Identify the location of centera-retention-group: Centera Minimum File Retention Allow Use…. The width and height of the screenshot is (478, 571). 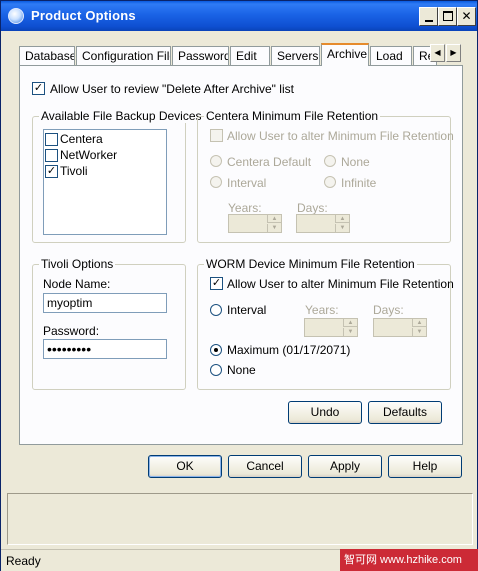
(325, 176).